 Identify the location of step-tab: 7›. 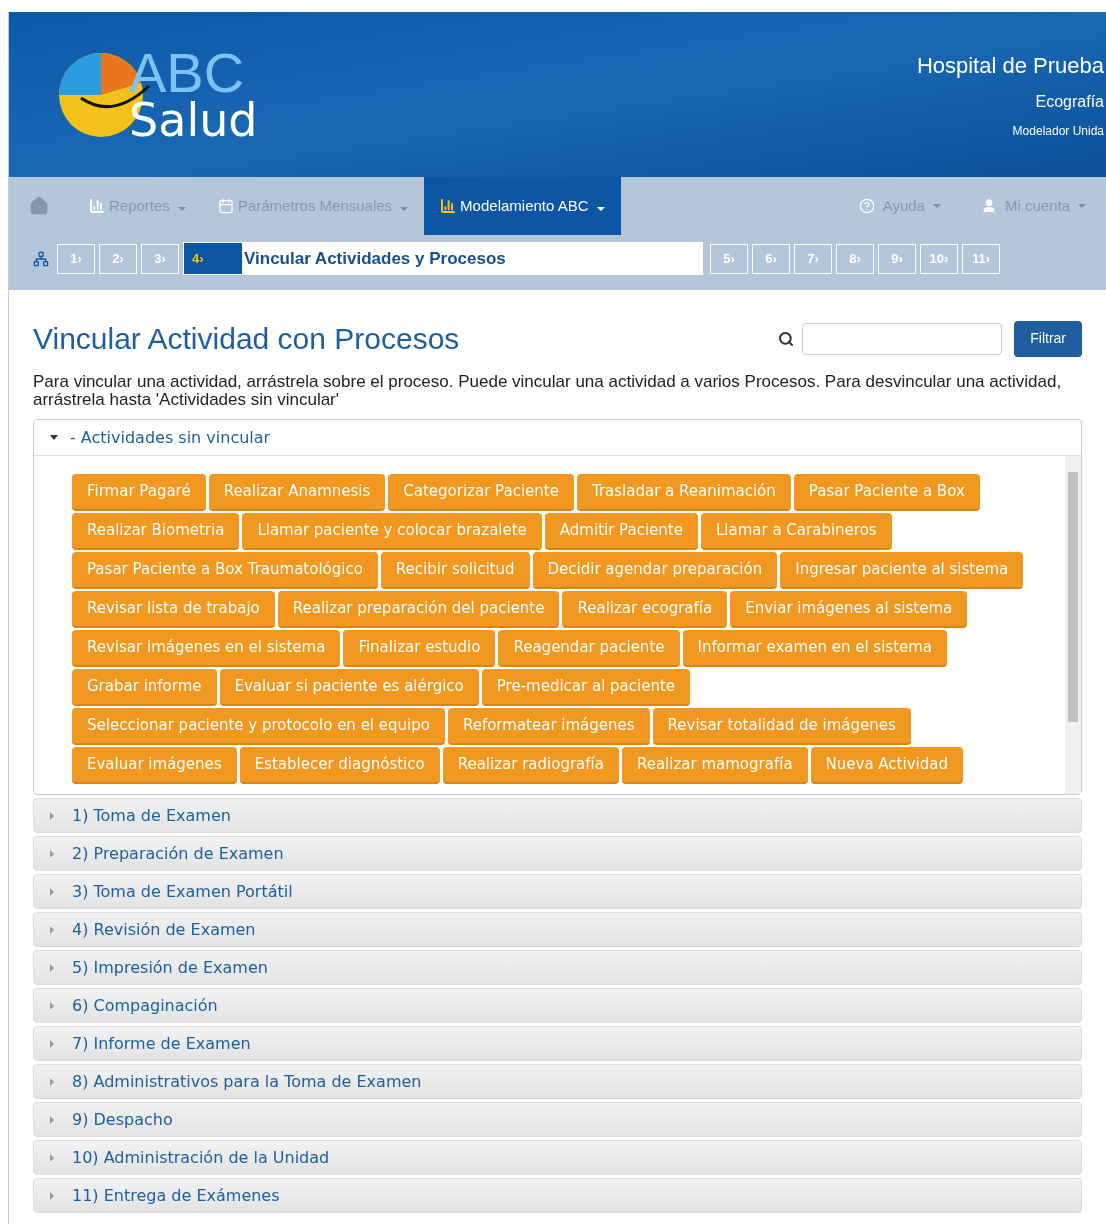
(813, 258).